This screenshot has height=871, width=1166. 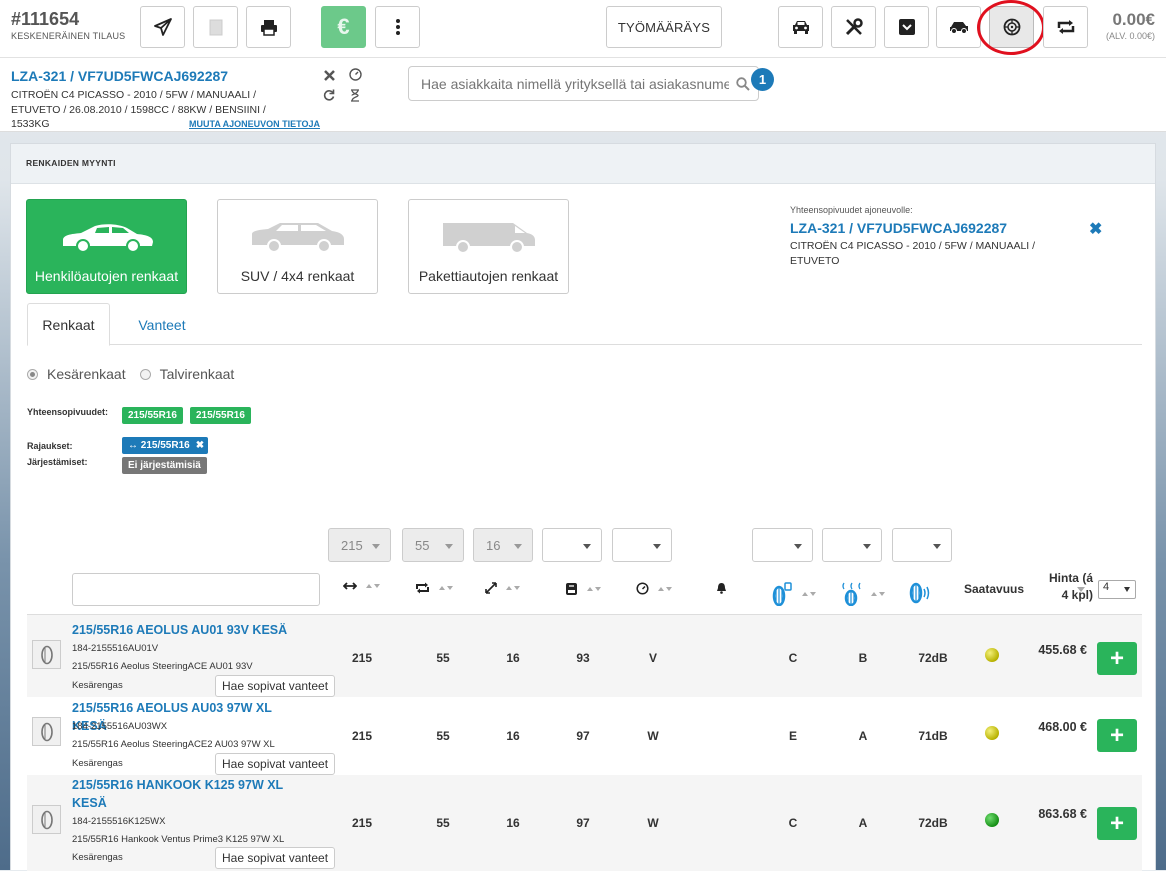 I want to click on switch-button, so click(x=1065, y=27).